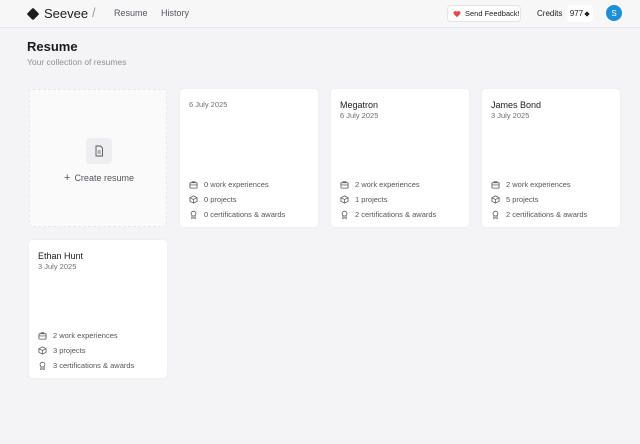 The width and height of the screenshot is (640, 444). What do you see at coordinates (104, 178) in the screenshot?
I see `create-resume-text: Create resume` at bounding box center [104, 178].